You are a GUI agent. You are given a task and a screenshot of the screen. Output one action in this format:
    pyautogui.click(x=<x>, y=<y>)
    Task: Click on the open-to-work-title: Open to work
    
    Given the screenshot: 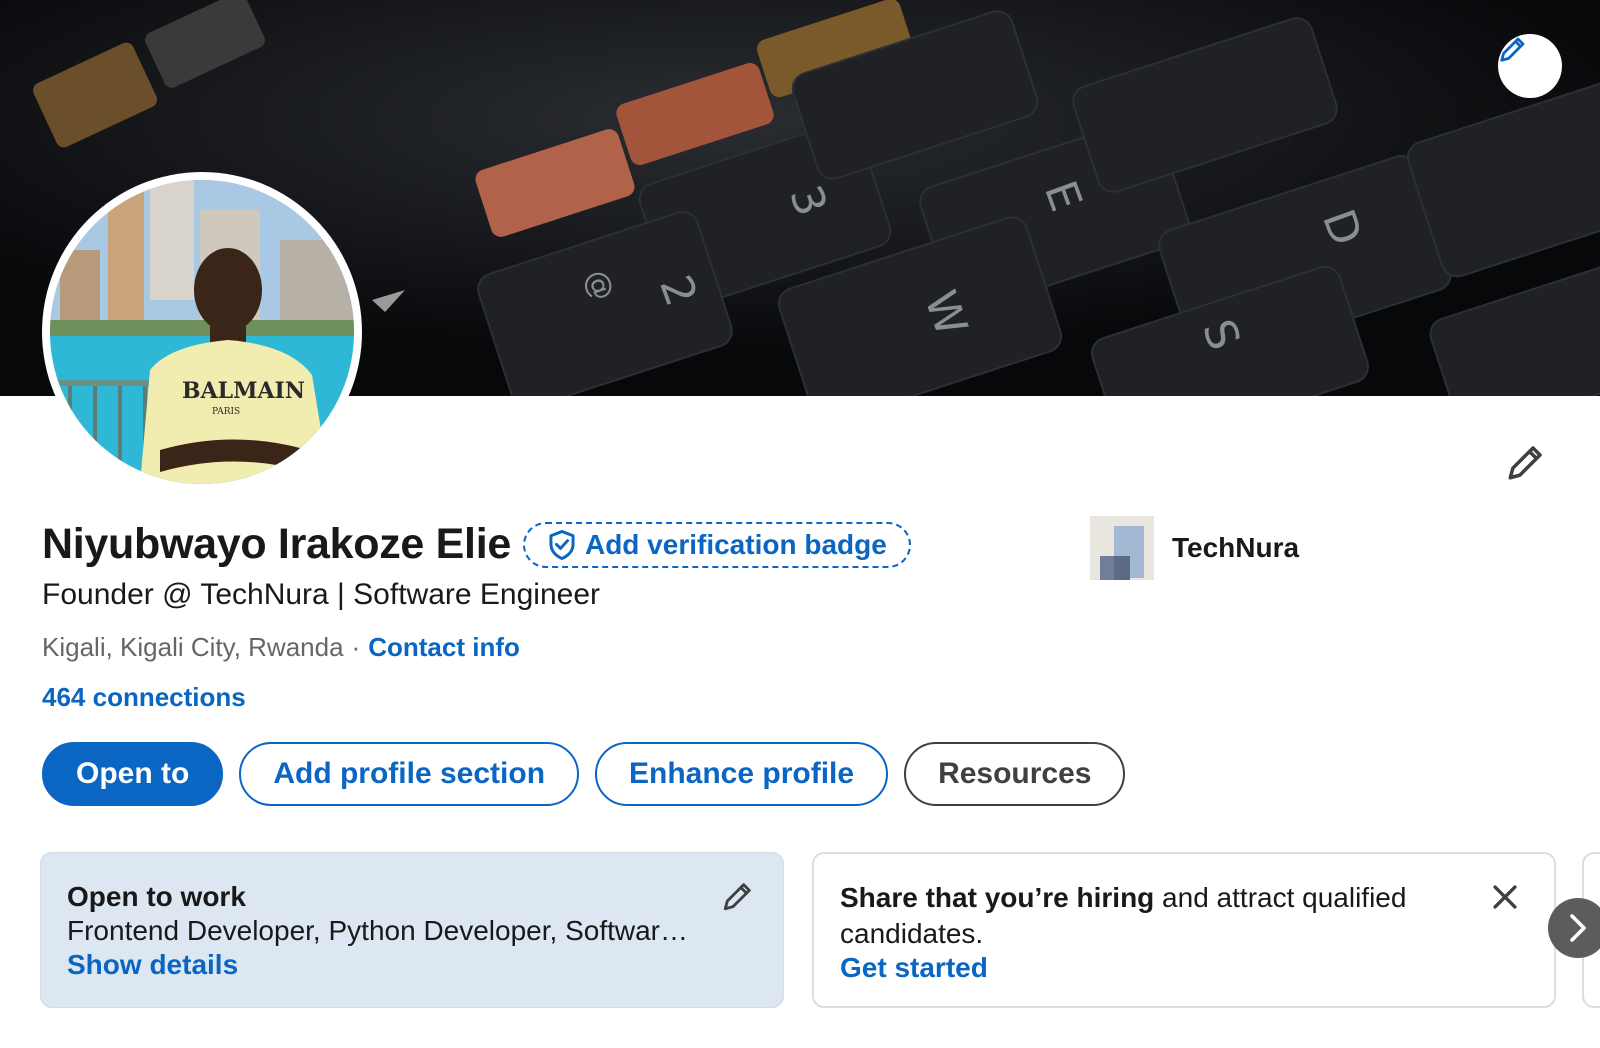 What is the action you would take?
    pyautogui.click(x=156, y=896)
    